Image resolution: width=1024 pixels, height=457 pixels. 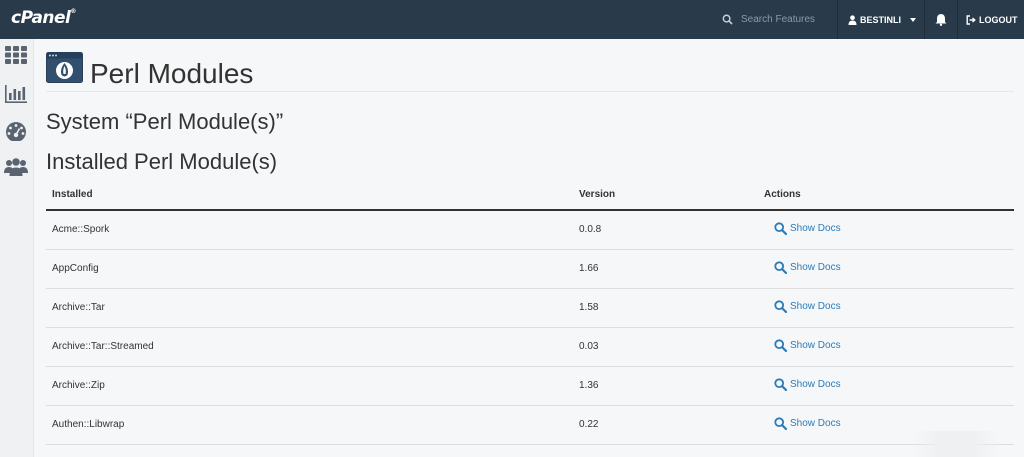 What do you see at coordinates (43, 18) in the screenshot?
I see `cpanel-logo: cPanel®` at bounding box center [43, 18].